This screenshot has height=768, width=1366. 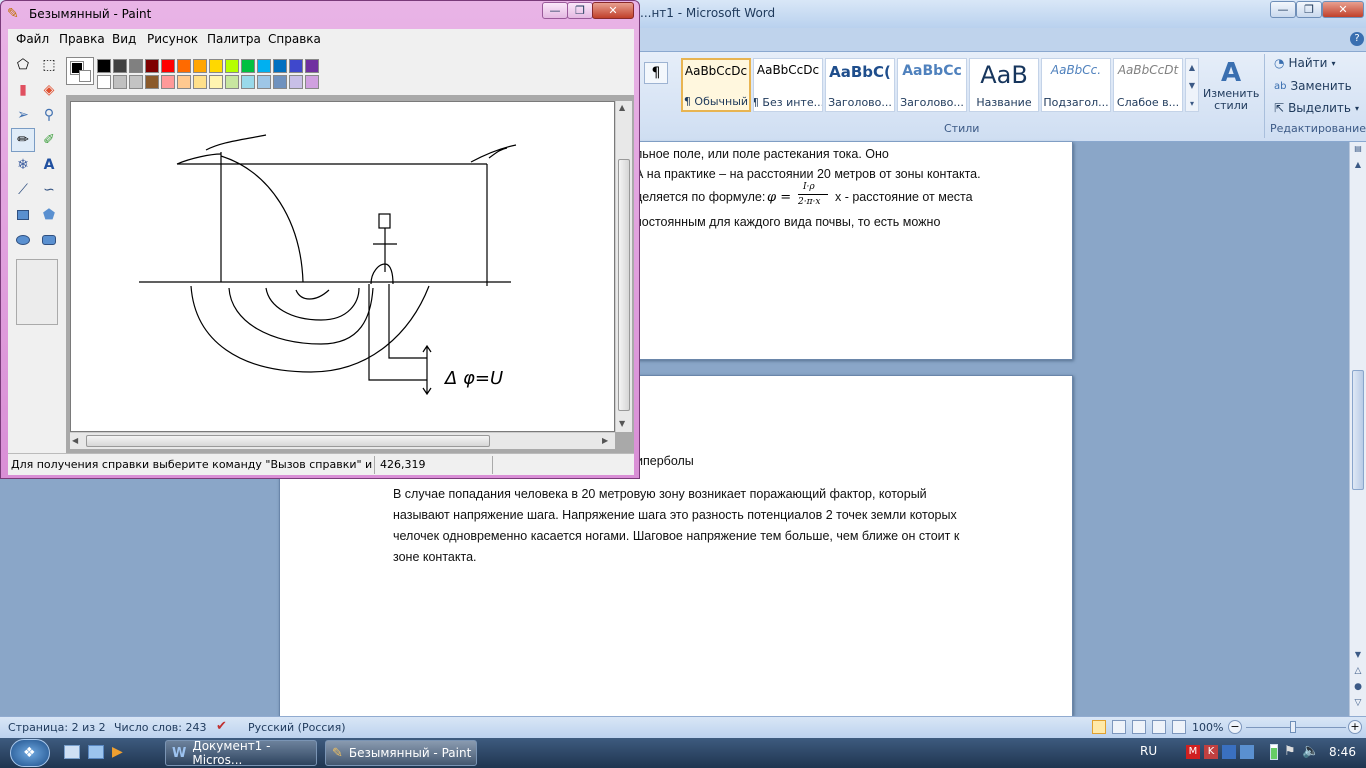 I want to click on word-vertical-scrollbar: ▤ ▲ ▼ △ ● ▽, so click(x=1357, y=429).